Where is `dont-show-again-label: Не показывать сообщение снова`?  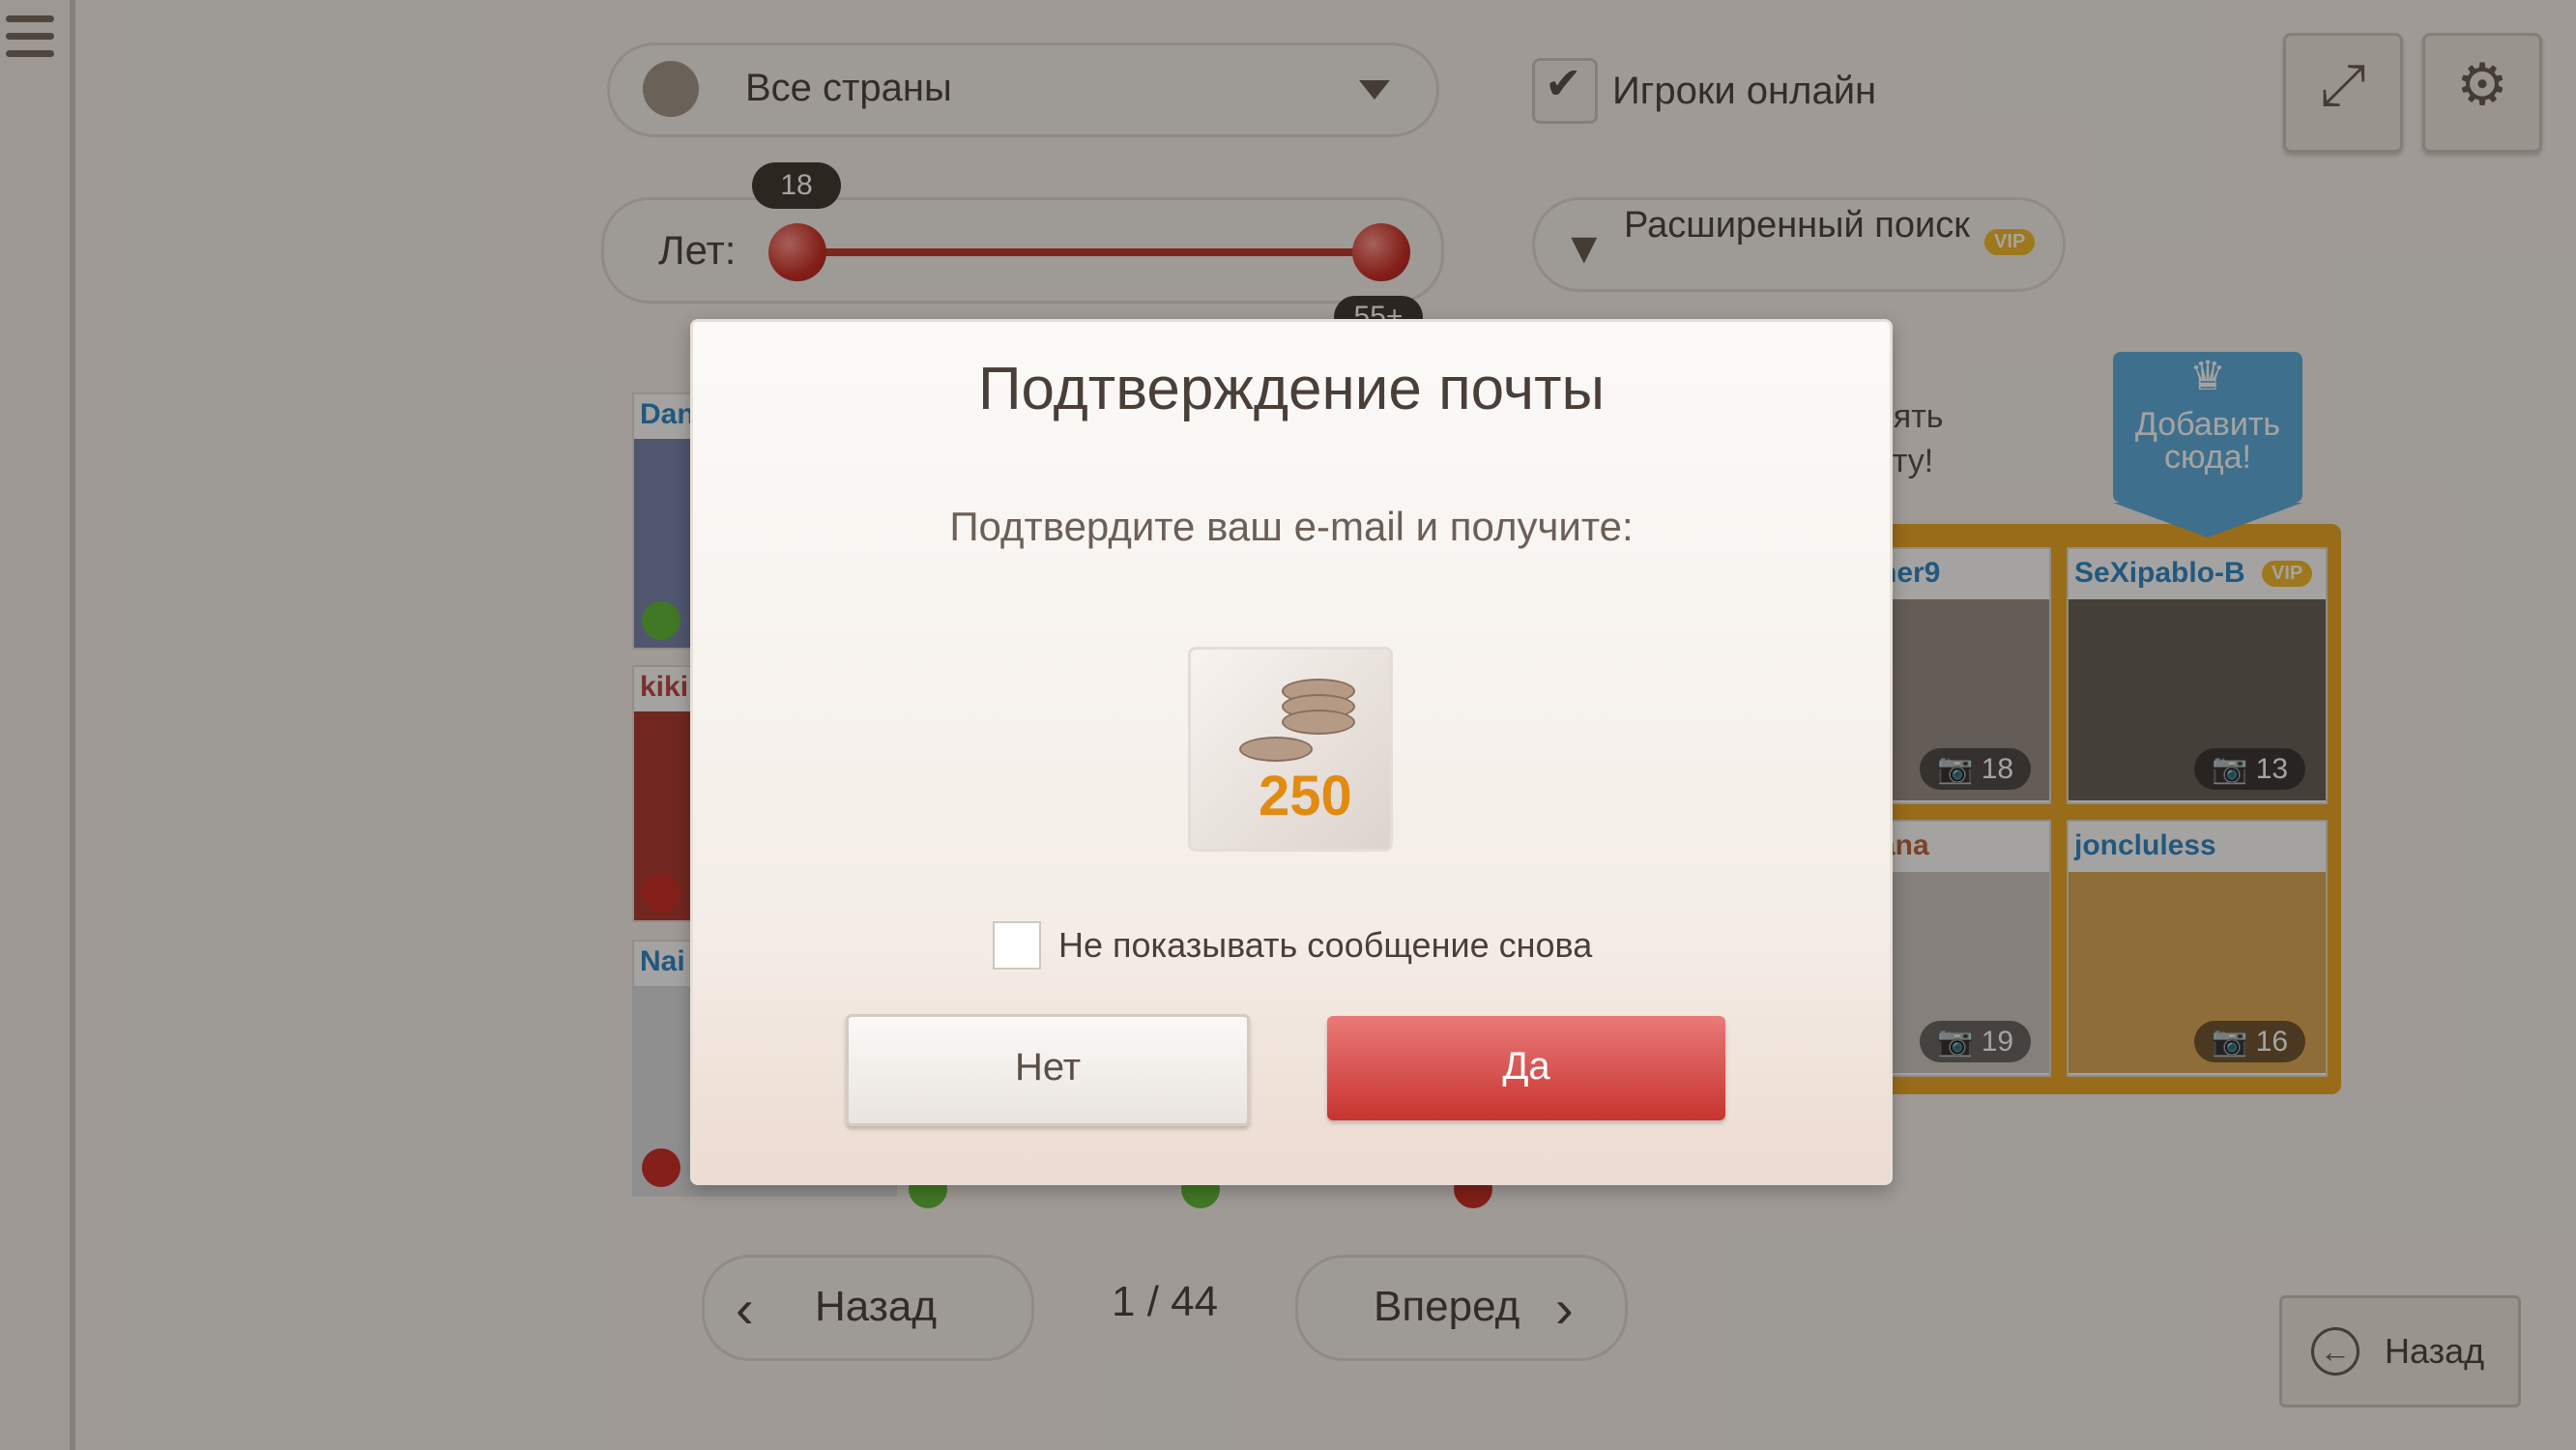
dont-show-again-label: Не показывать сообщение снова is located at coordinates (1325, 945).